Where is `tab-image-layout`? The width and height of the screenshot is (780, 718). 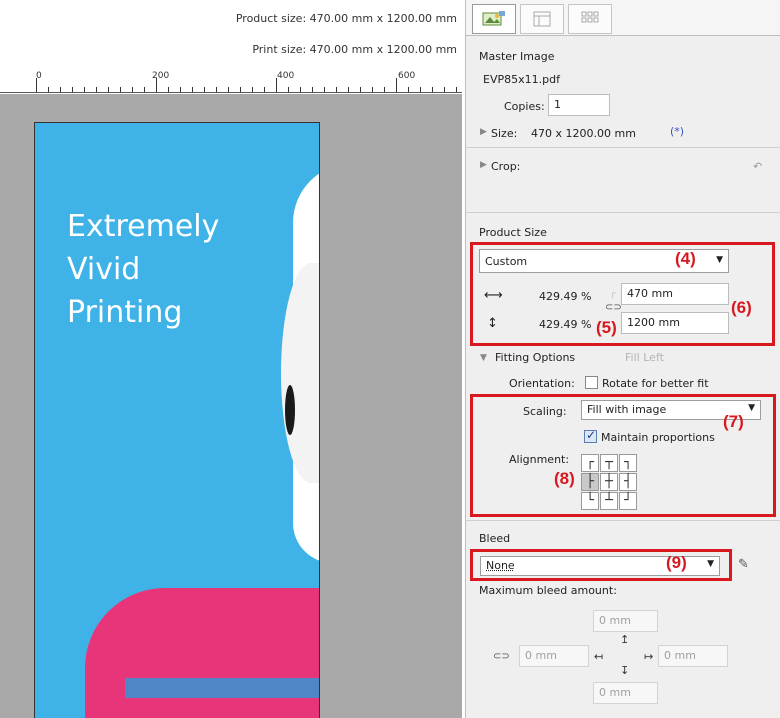
tab-image-layout is located at coordinates (494, 19).